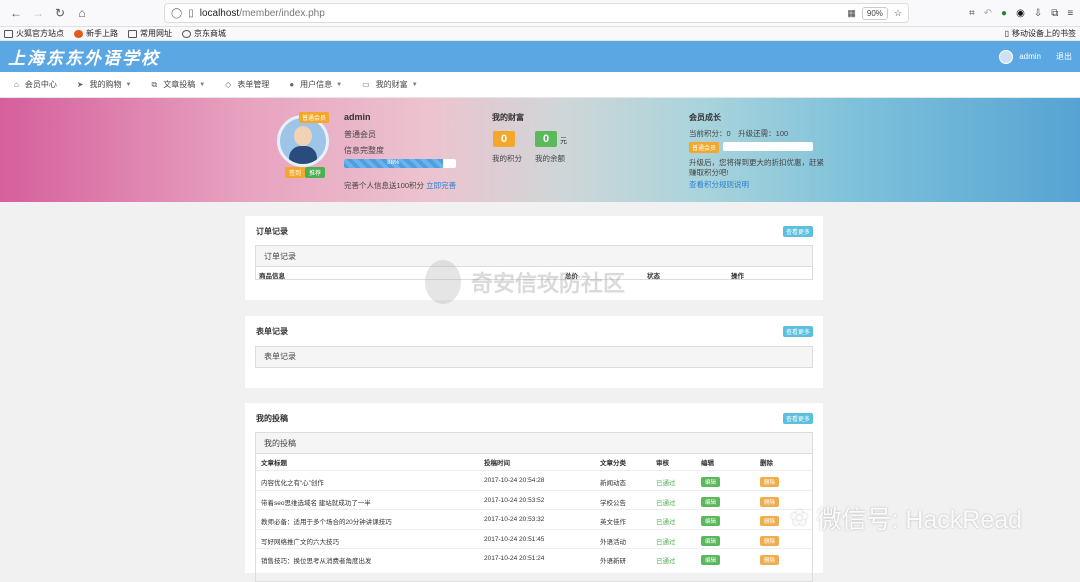 This screenshot has width=1080, height=582. I want to click on extension-dark-icon: ◉, so click(1020, 13).